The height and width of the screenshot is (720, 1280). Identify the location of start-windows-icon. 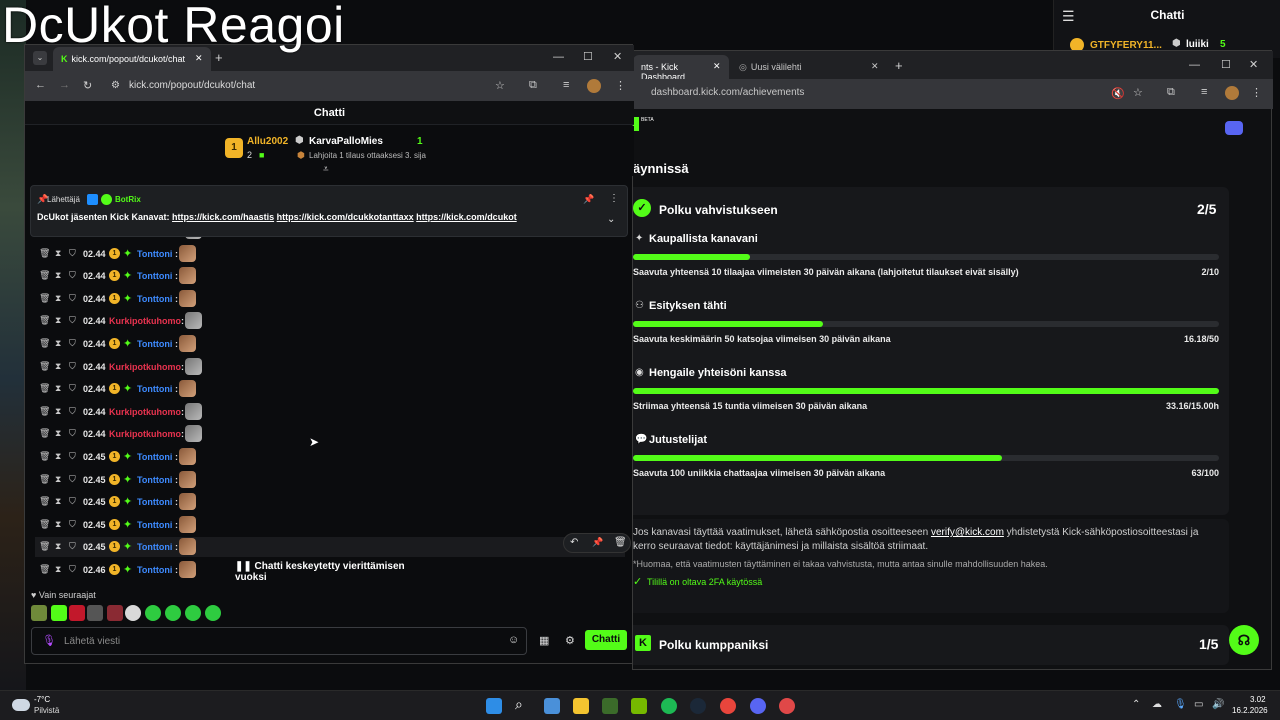
(494, 706).